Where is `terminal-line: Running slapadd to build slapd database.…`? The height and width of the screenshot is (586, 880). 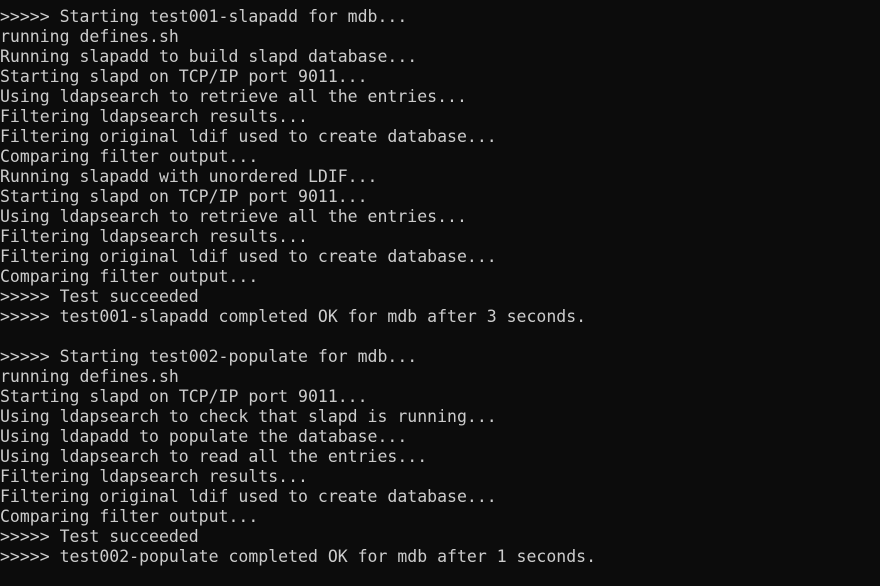
terminal-line: Running slapadd to build slapd database.… is located at coordinates (209, 56).